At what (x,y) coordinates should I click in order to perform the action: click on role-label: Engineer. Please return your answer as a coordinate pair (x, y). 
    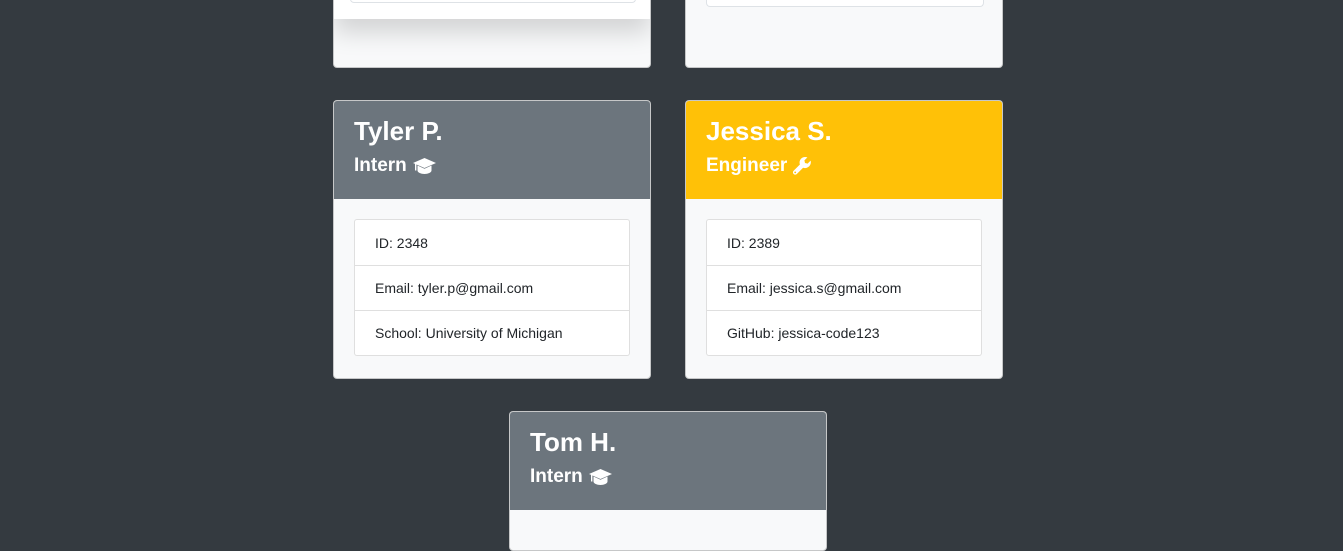
    Looking at the image, I should click on (747, 165).